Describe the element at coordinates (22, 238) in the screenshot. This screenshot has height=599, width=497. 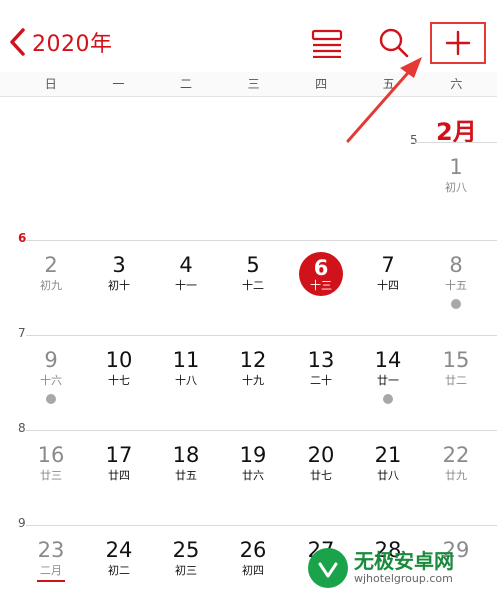
I see `week-number: 6` at that location.